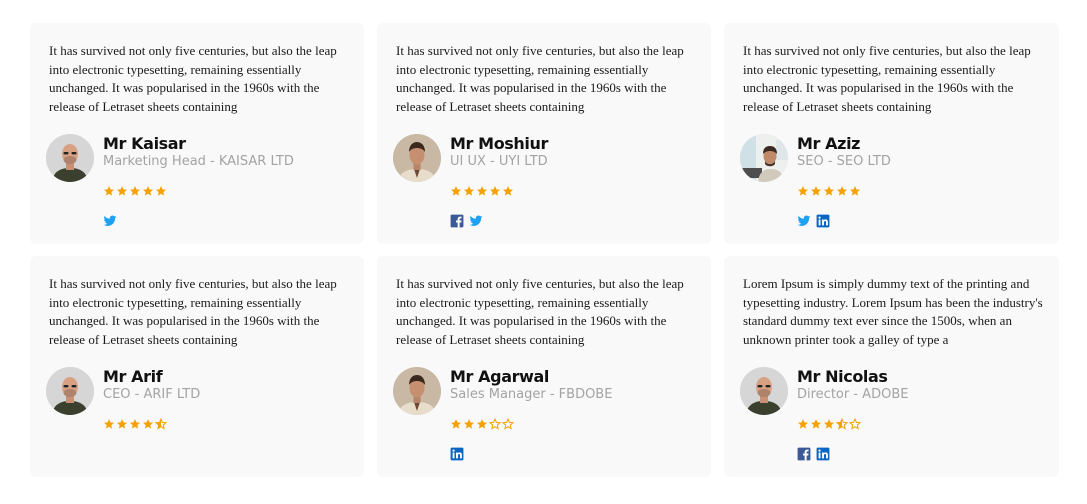 This screenshot has height=504, width=1087. Describe the element at coordinates (853, 394) in the screenshot. I see `testimonial-role: Director - ADOBE` at that location.